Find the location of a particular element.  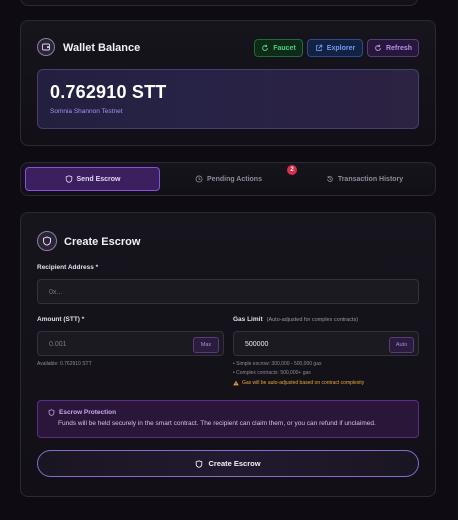

external-link-icon is located at coordinates (319, 47).